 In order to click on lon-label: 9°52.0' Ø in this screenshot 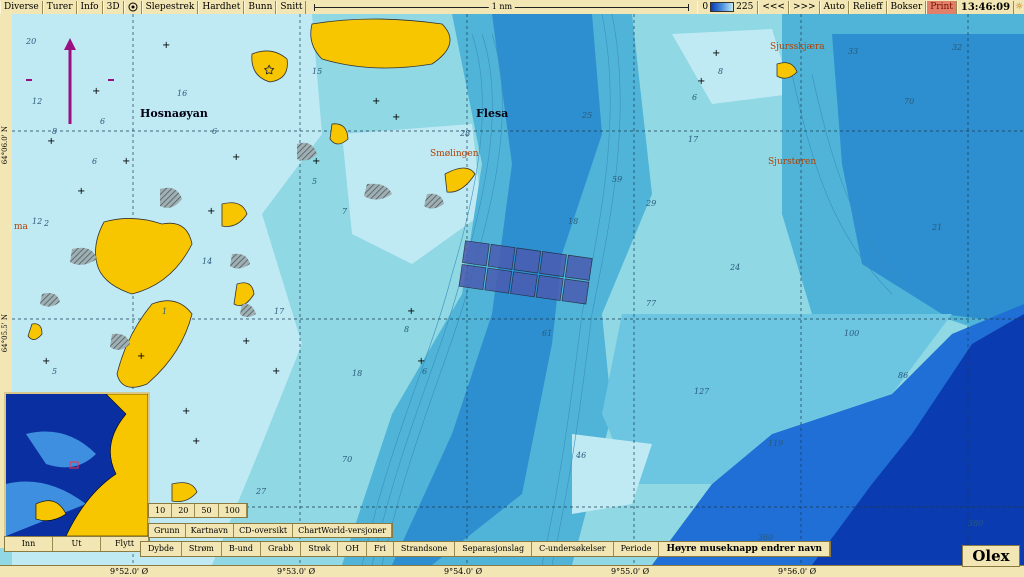, I will do `click(129, 571)`.